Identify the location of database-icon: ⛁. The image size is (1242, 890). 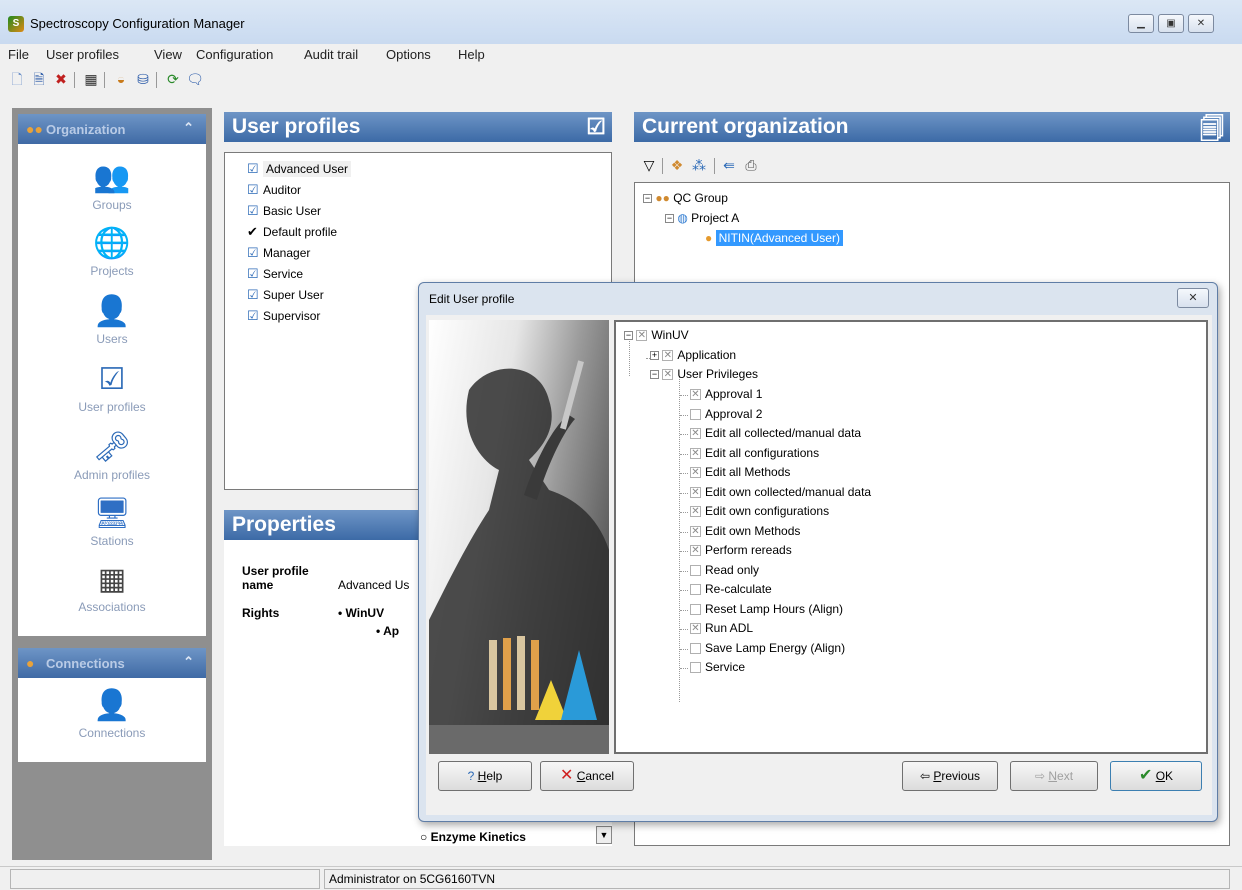
(143, 79).